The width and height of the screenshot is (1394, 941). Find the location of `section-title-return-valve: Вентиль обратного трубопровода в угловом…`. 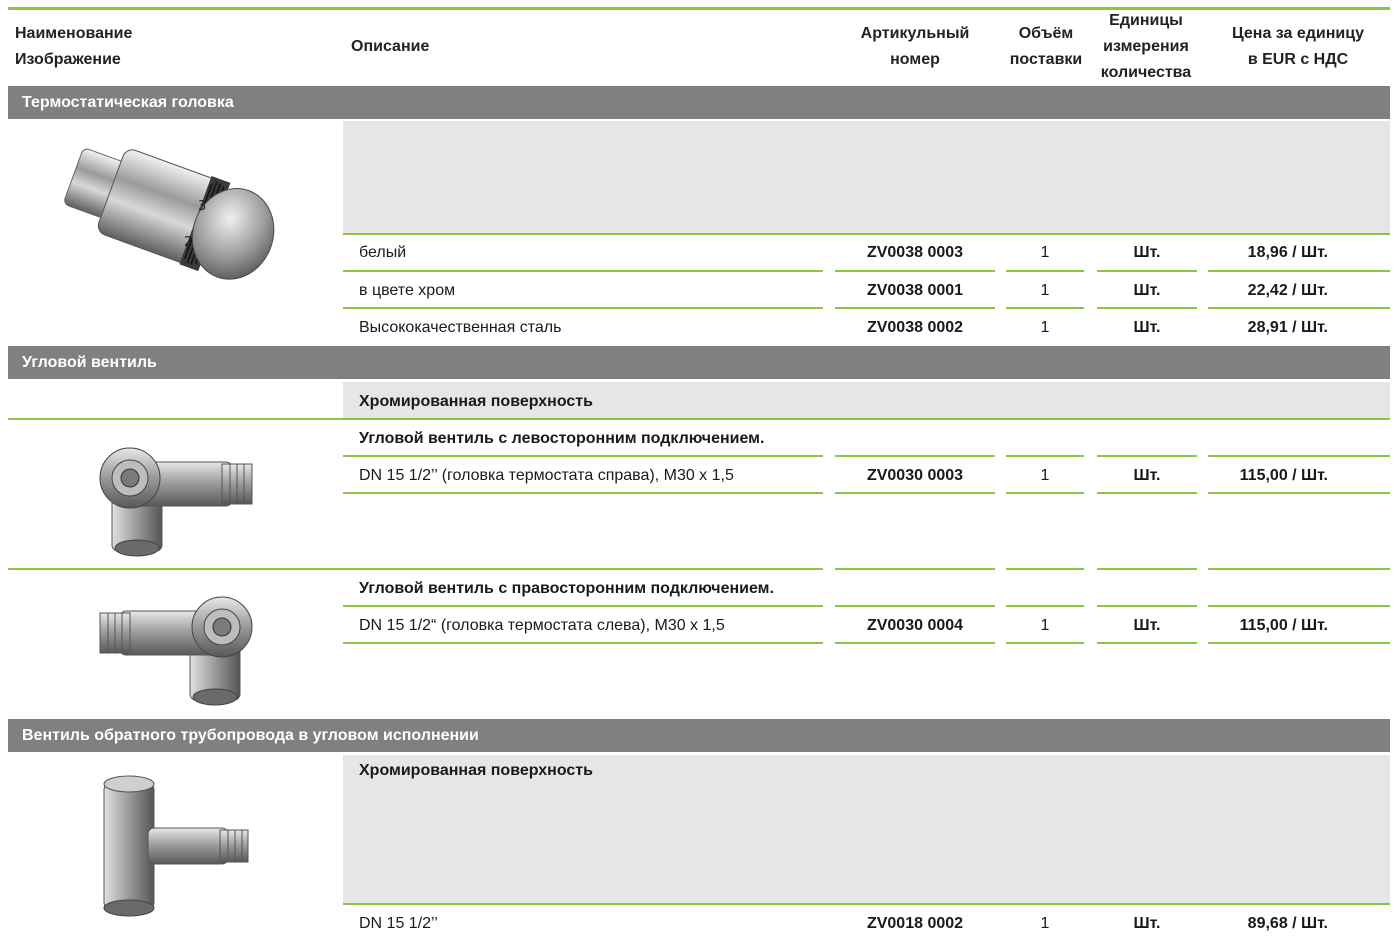

section-title-return-valve: Вентиль обратного трубопровода в угловом… is located at coordinates (699, 735).